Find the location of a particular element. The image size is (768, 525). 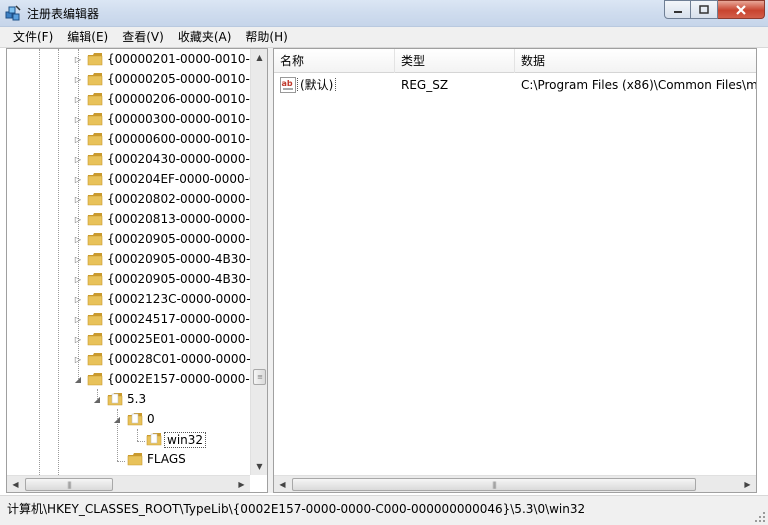

column-header-type: 类型 is located at coordinates (455, 61).